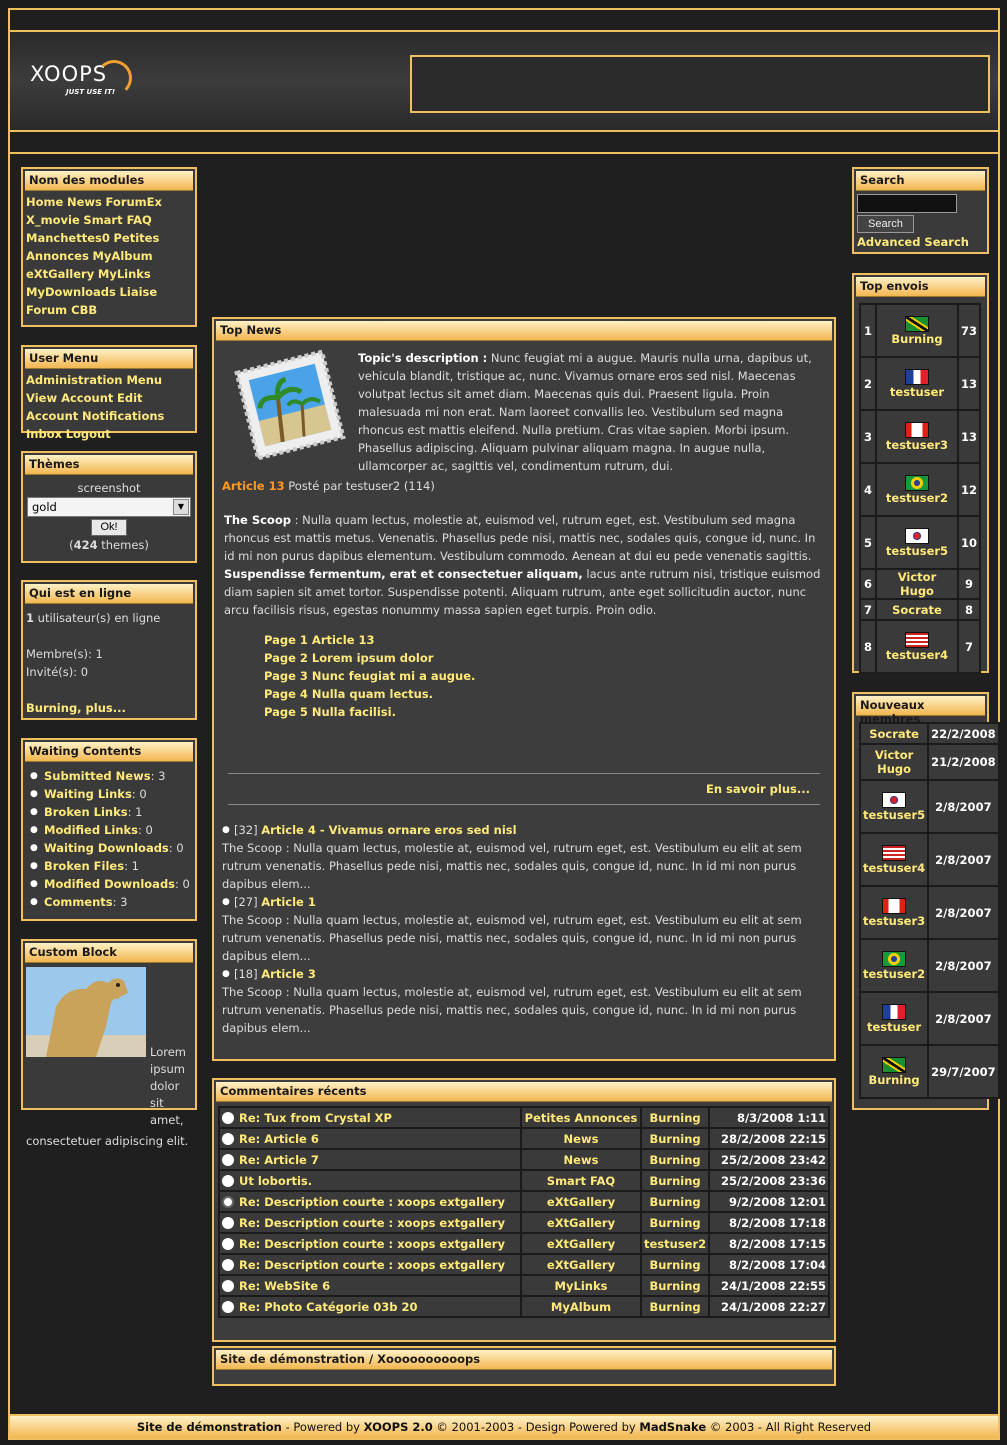 The height and width of the screenshot is (1445, 1007). What do you see at coordinates (117, 220) in the screenshot?
I see `nav-link: Smart FAQ` at bounding box center [117, 220].